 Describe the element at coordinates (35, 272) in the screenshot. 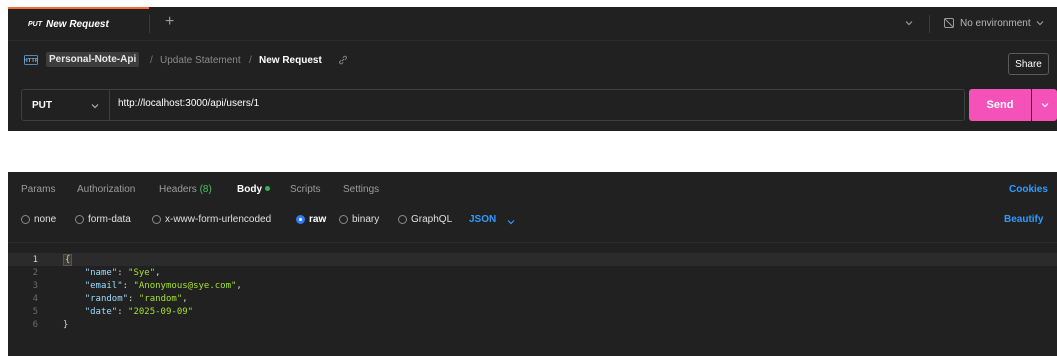

I see `line-number: 2` at that location.